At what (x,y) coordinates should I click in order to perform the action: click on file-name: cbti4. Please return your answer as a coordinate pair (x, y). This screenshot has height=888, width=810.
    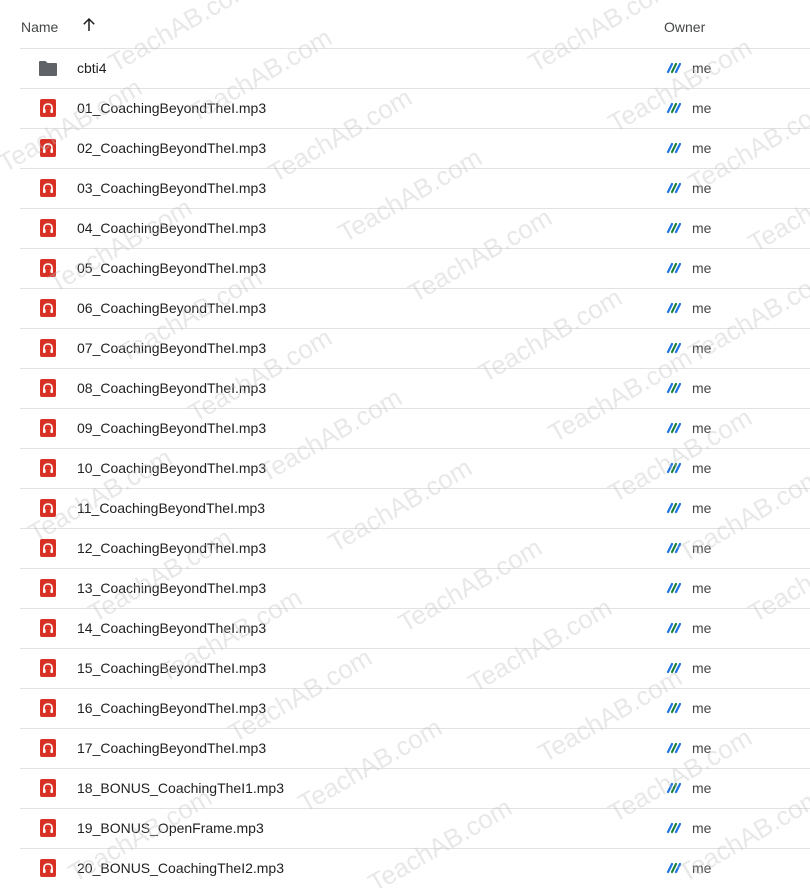
    Looking at the image, I should click on (92, 68).